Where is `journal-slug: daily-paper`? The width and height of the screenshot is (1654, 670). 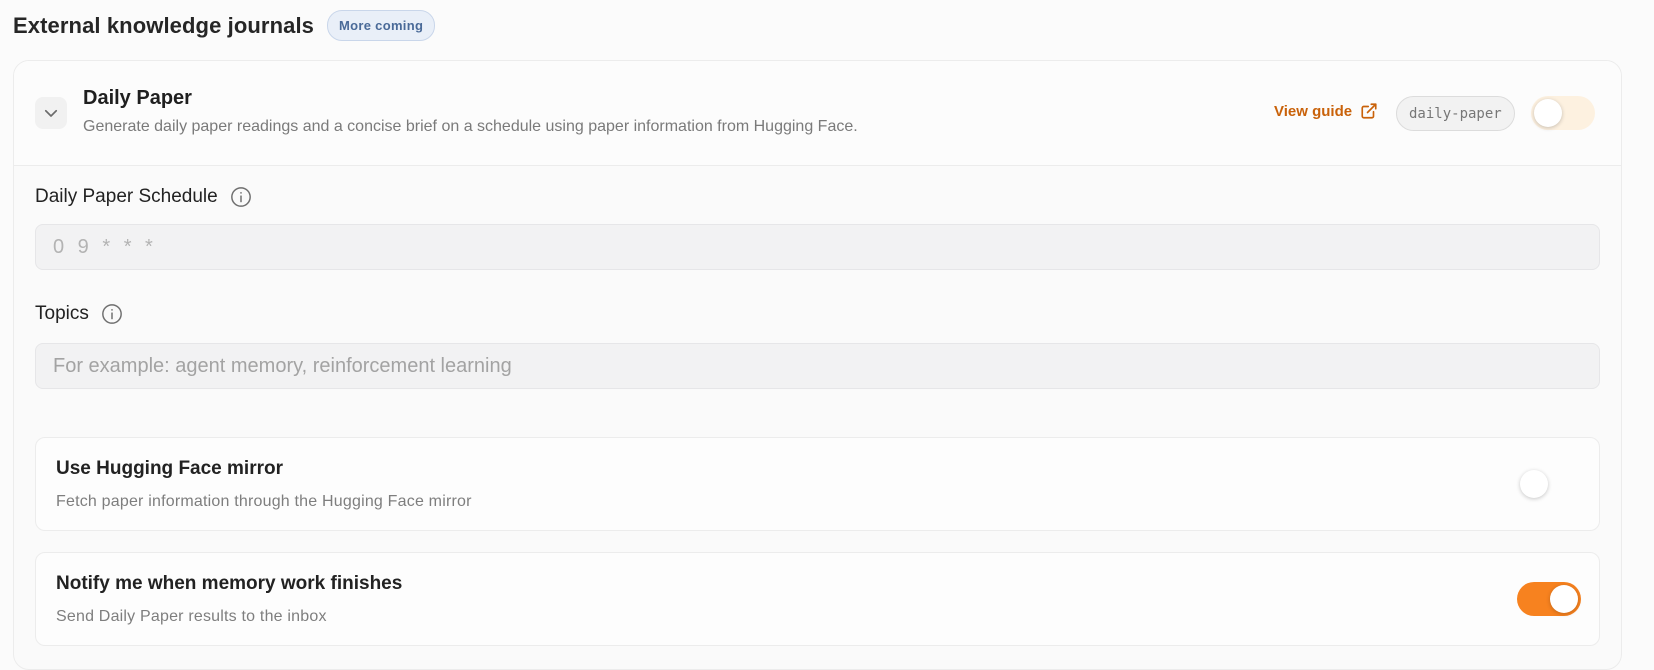 journal-slug: daily-paper is located at coordinates (1455, 113).